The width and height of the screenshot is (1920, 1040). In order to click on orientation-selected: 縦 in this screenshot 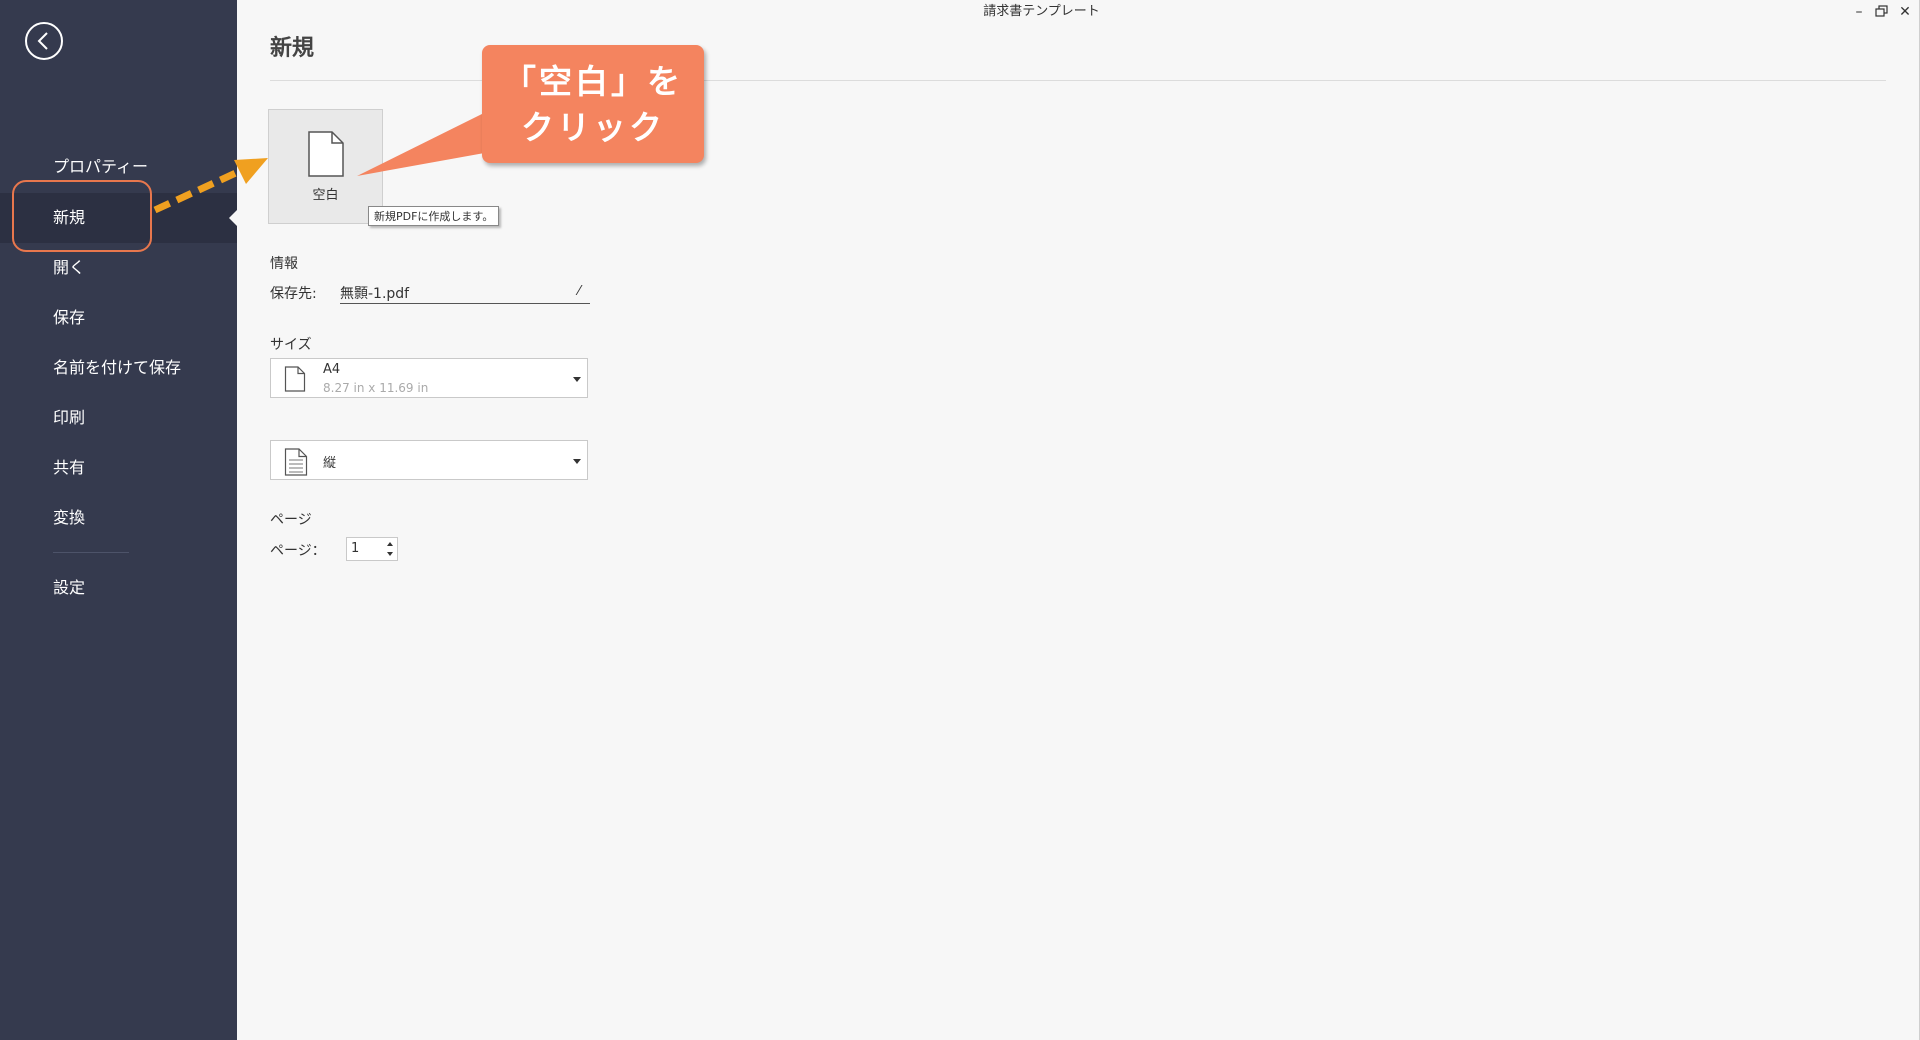, I will do `click(330, 463)`.